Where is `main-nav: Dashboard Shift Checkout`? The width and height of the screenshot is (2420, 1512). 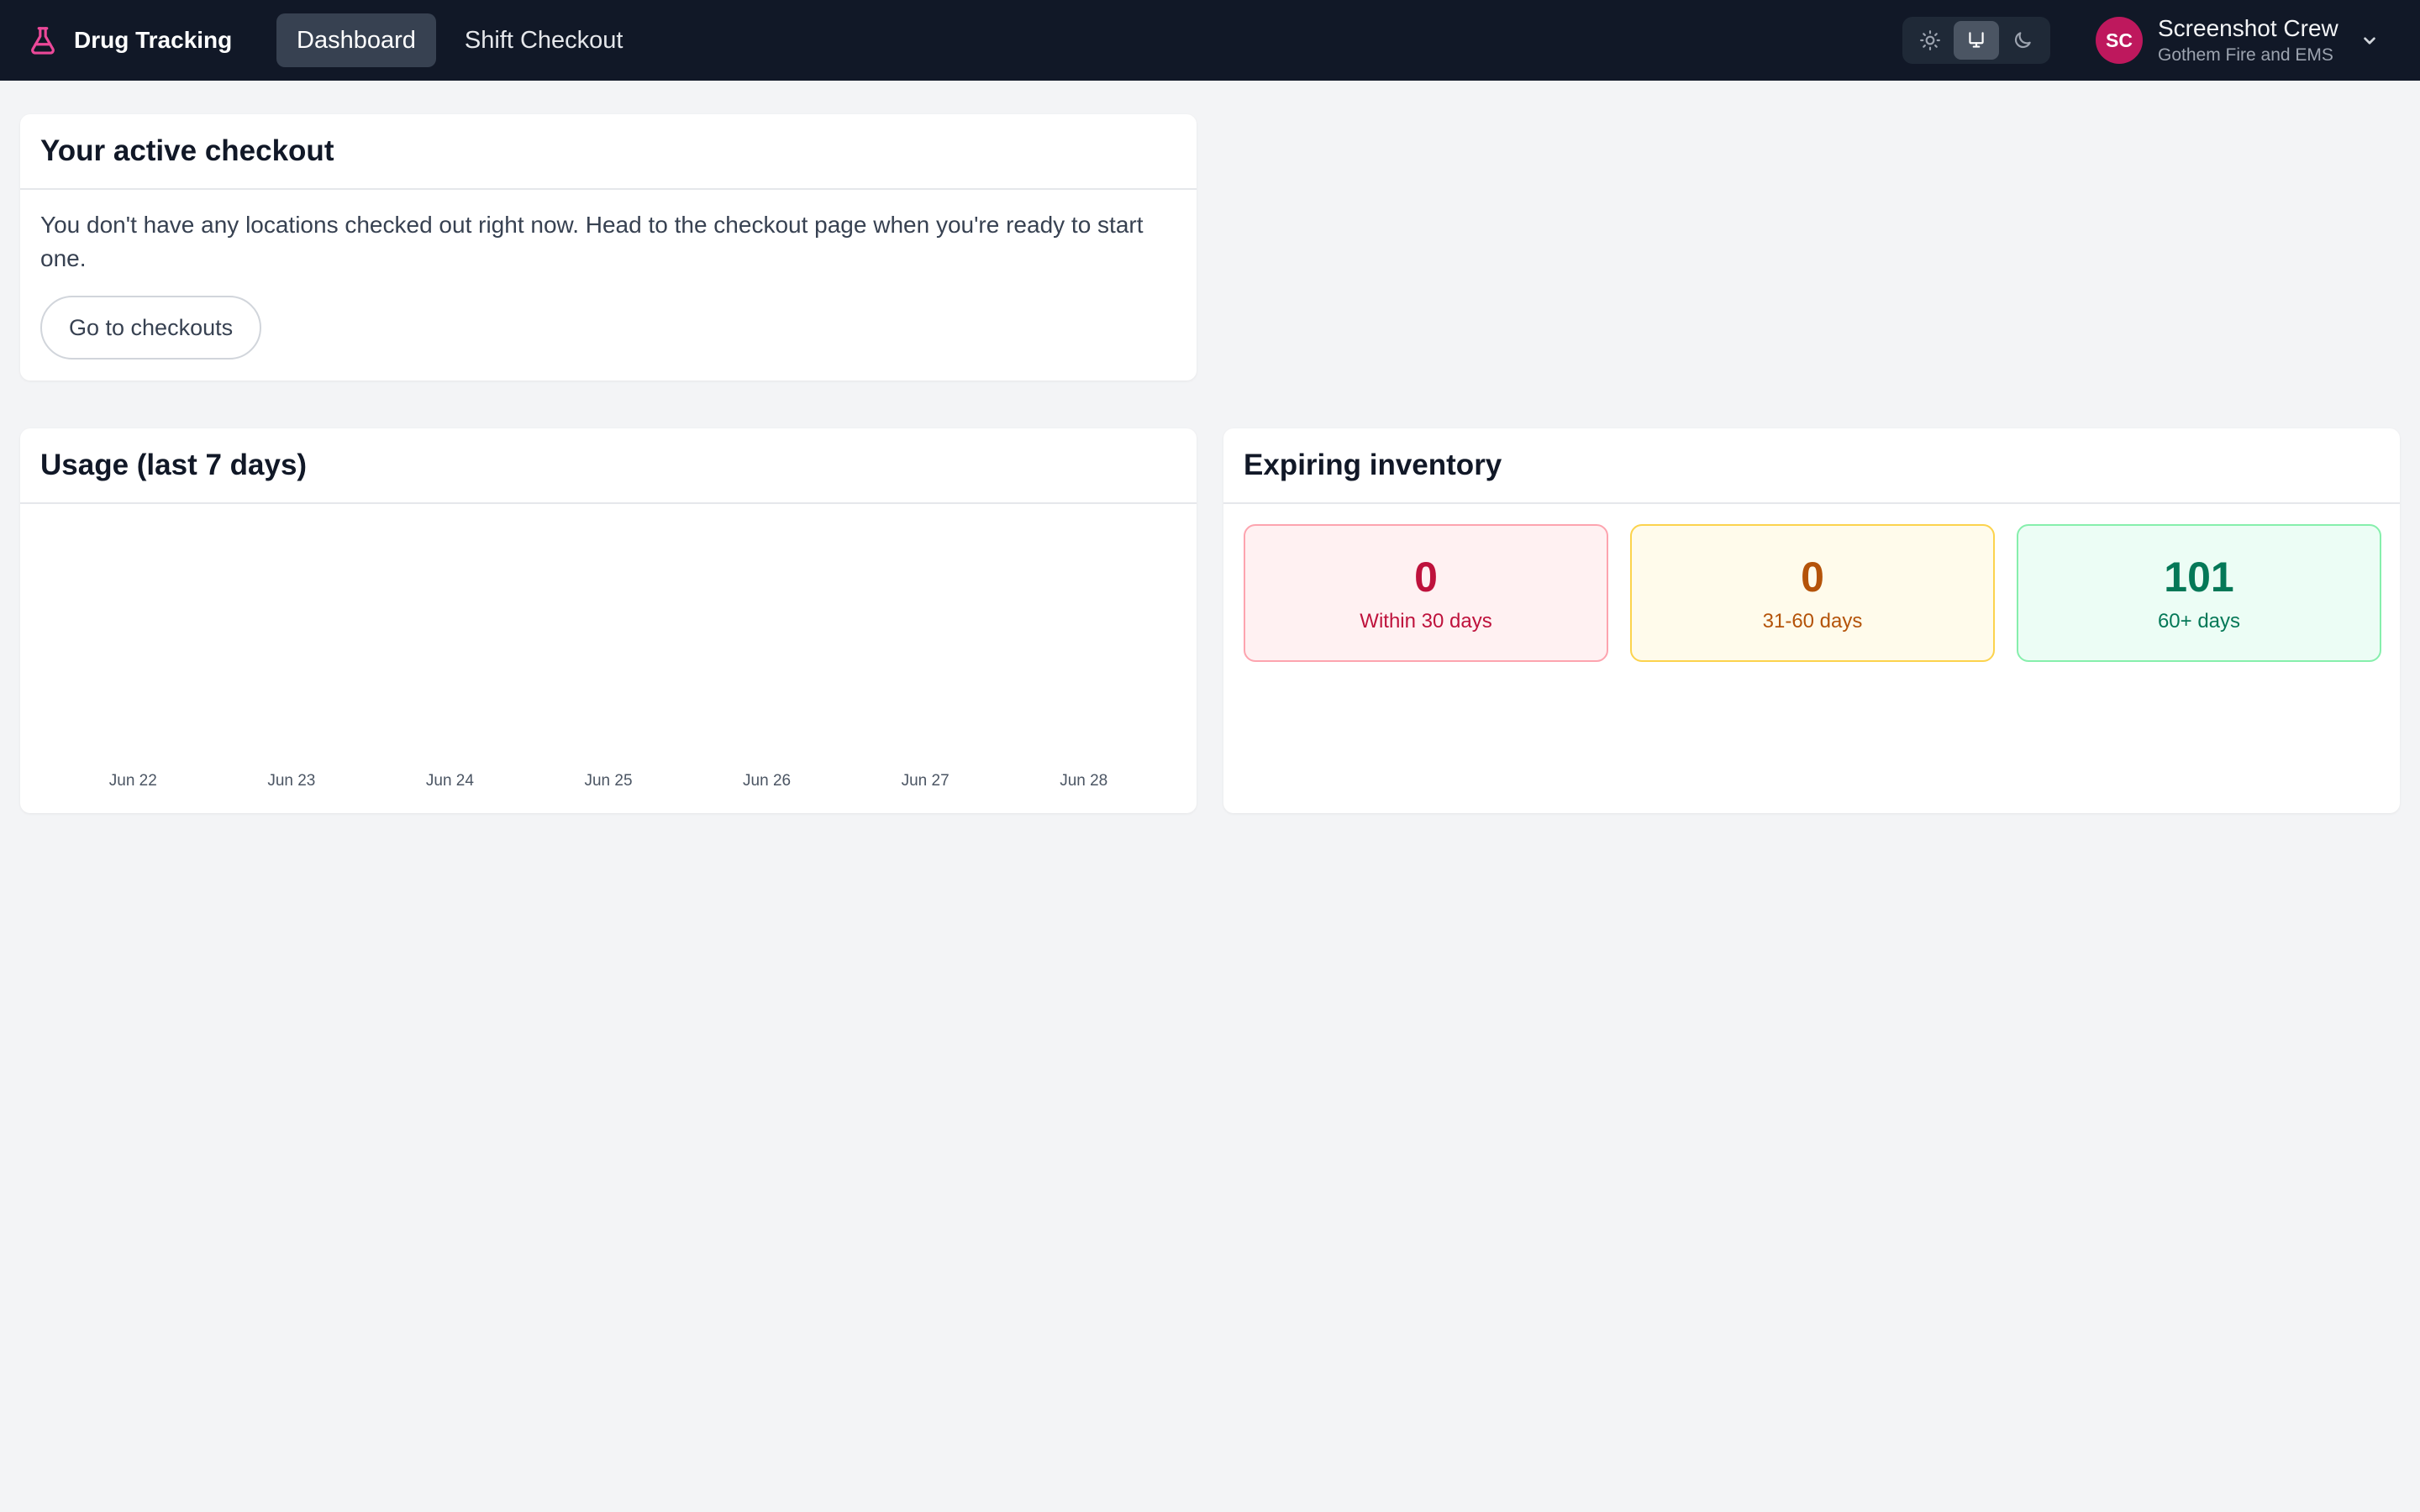 main-nav: Dashboard Shift Checkout is located at coordinates (460, 40).